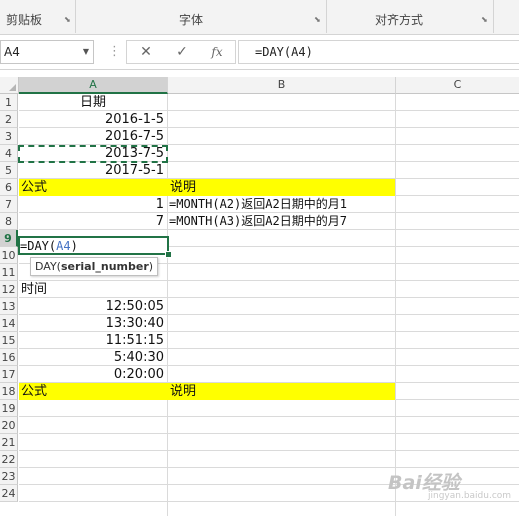 The width and height of the screenshot is (519, 516). I want to click on font-launcher-icon: ⬊, so click(318, 20).